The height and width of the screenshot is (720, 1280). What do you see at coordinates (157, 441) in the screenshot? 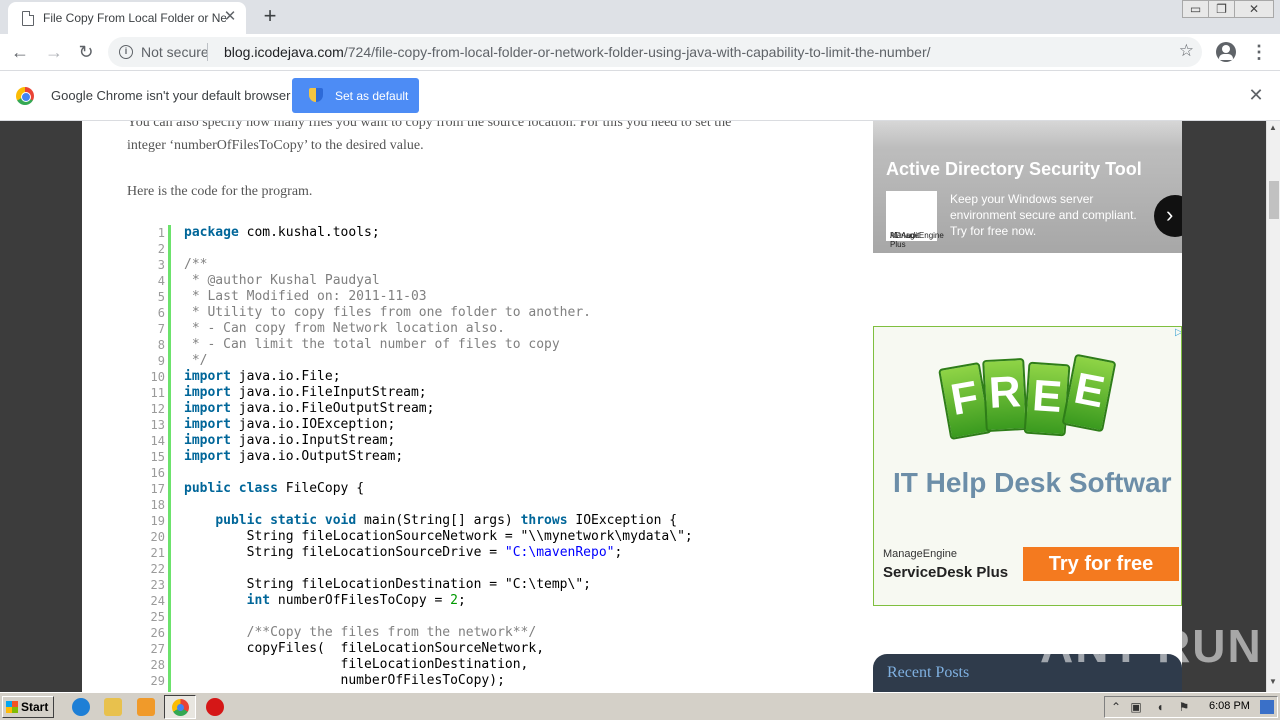
I see `line-number: 14` at bounding box center [157, 441].